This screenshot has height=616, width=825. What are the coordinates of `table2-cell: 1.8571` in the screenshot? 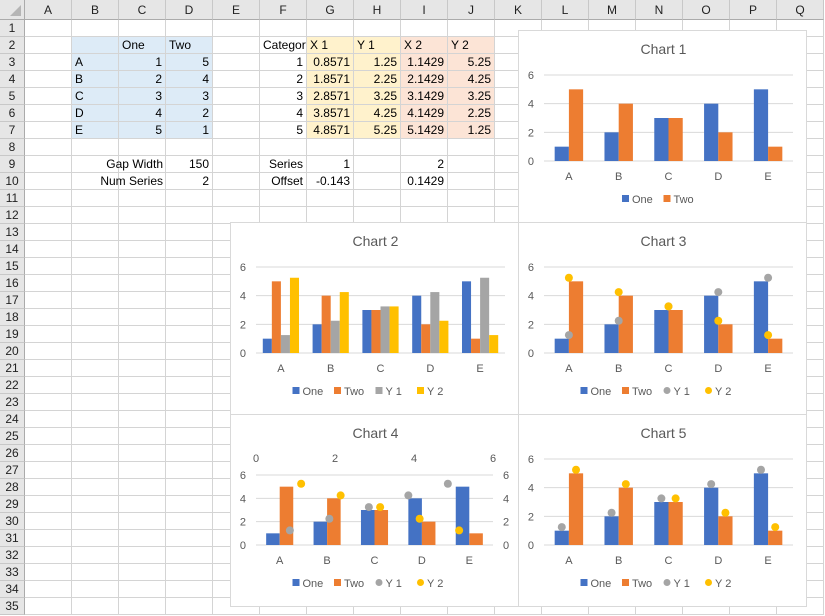 It's located at (330, 79).